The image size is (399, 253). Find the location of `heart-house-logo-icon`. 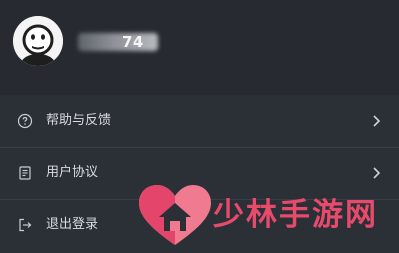

heart-house-logo-icon is located at coordinates (175, 215).